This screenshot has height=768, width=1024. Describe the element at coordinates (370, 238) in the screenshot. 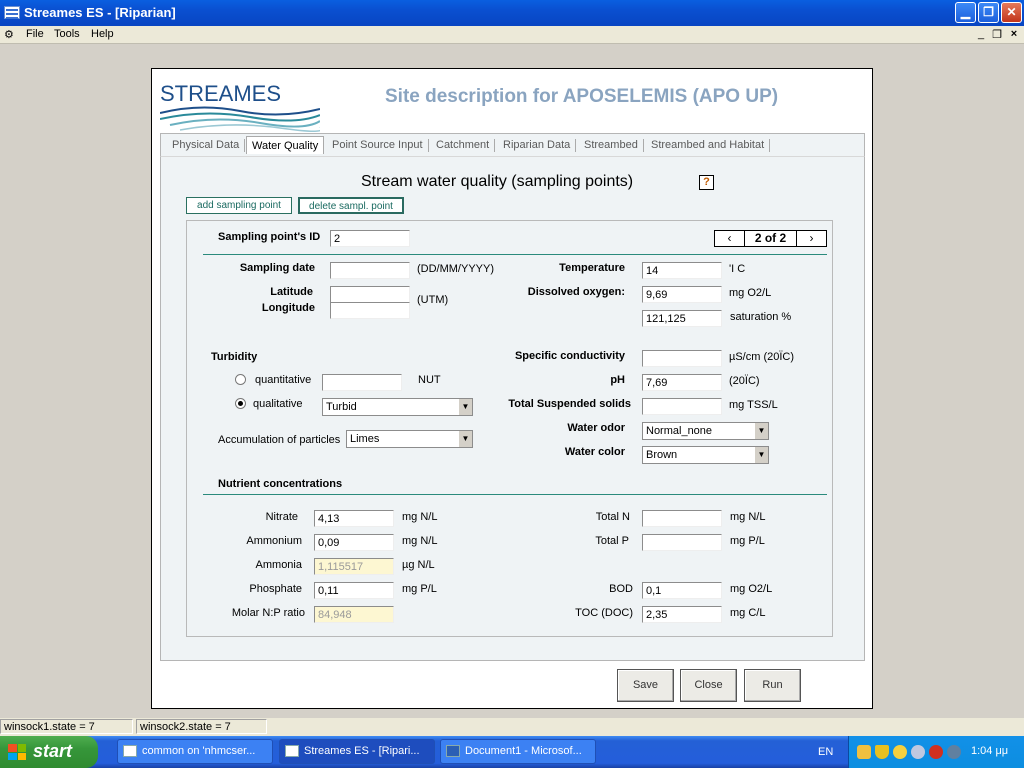

I see `sampling-id-field: 2` at that location.